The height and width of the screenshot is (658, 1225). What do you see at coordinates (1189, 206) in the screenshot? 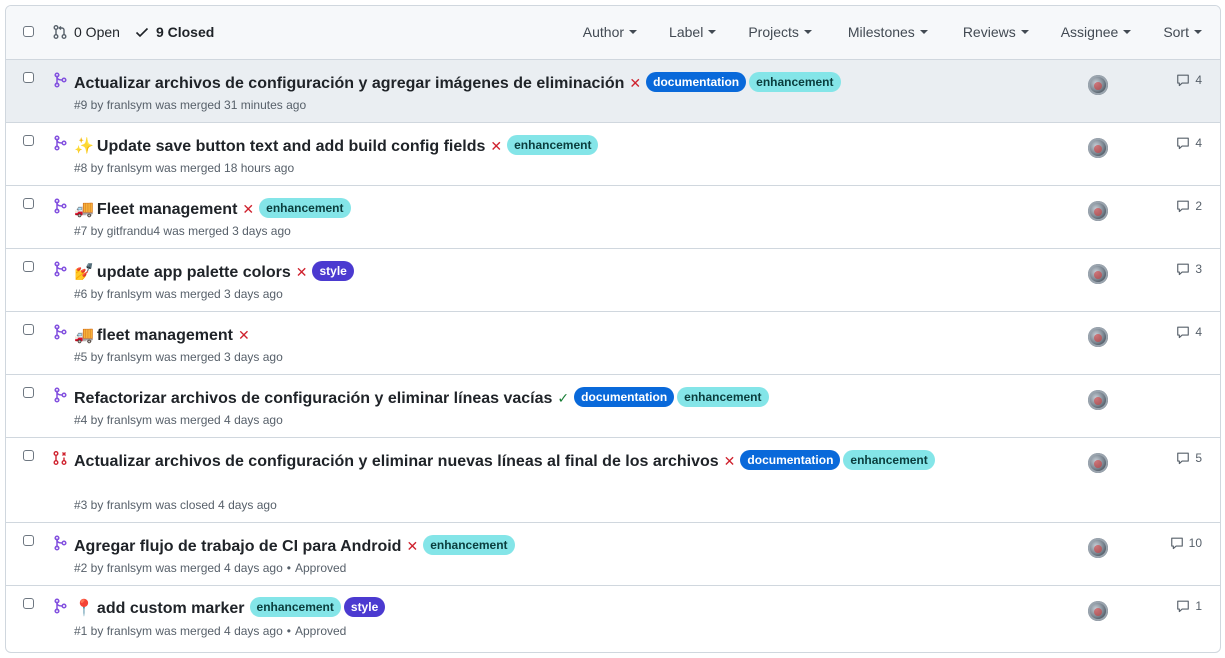
I see `comment-count: 2` at bounding box center [1189, 206].